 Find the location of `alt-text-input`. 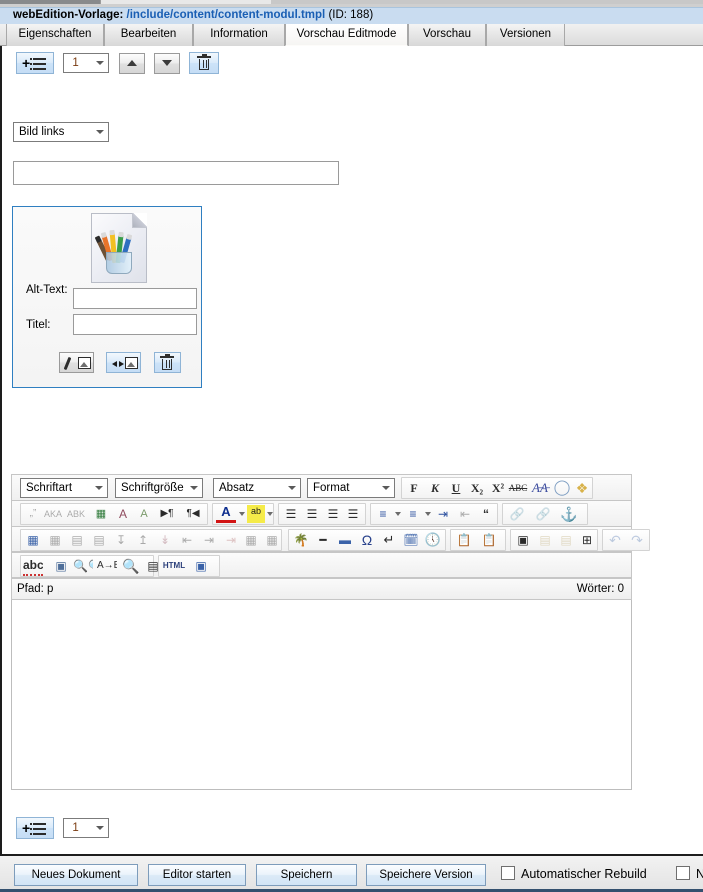

alt-text-input is located at coordinates (135, 298).